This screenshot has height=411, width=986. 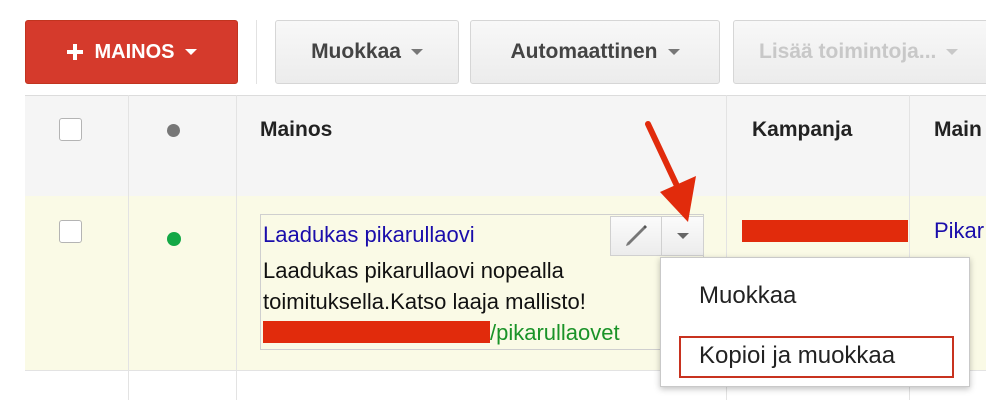 I want to click on ad-description-line-2: toimituksella.Katso laaja mallisto!, so click(x=424, y=301).